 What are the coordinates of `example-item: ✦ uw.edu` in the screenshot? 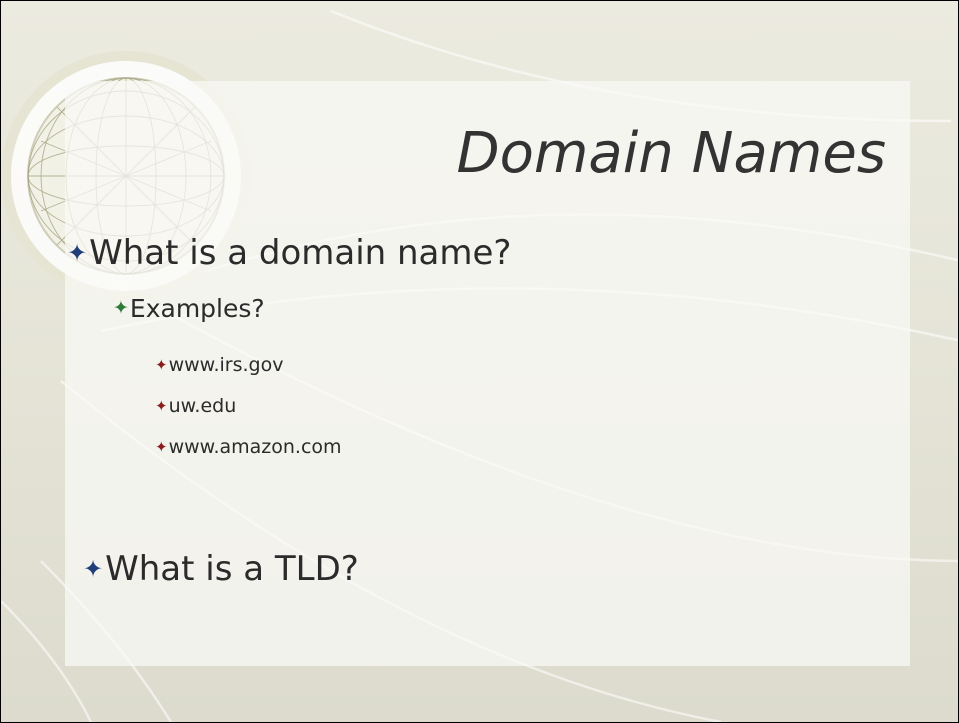 It's located at (195, 406).